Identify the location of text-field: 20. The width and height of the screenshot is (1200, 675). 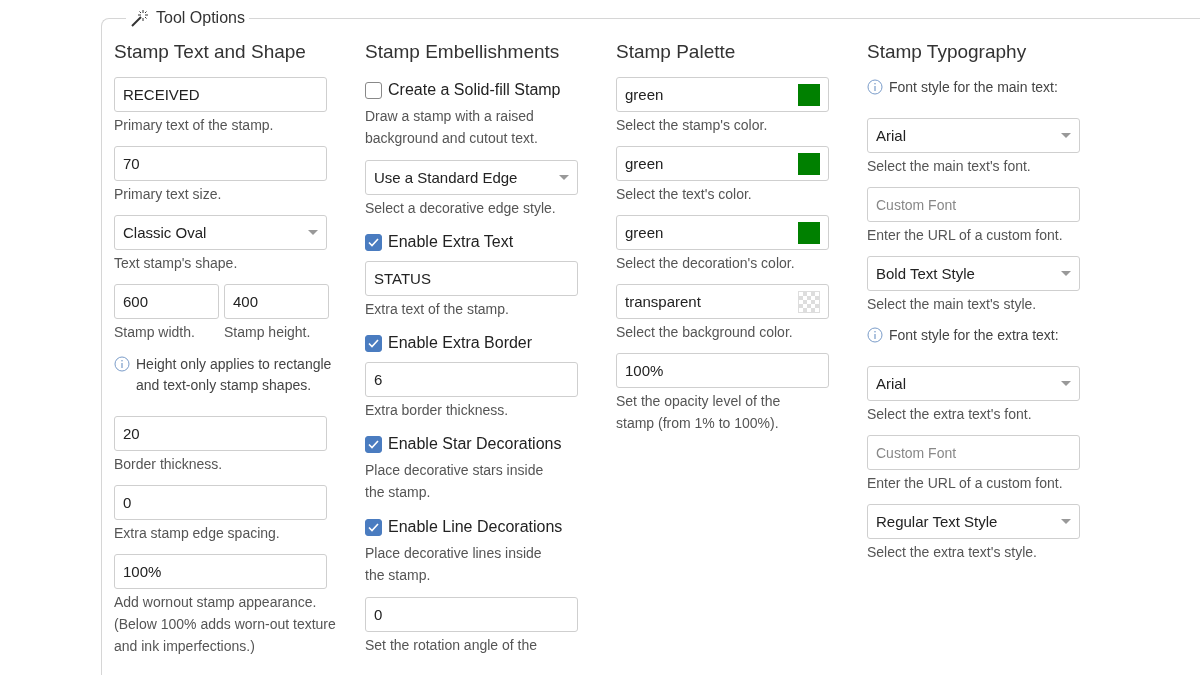
(220, 433).